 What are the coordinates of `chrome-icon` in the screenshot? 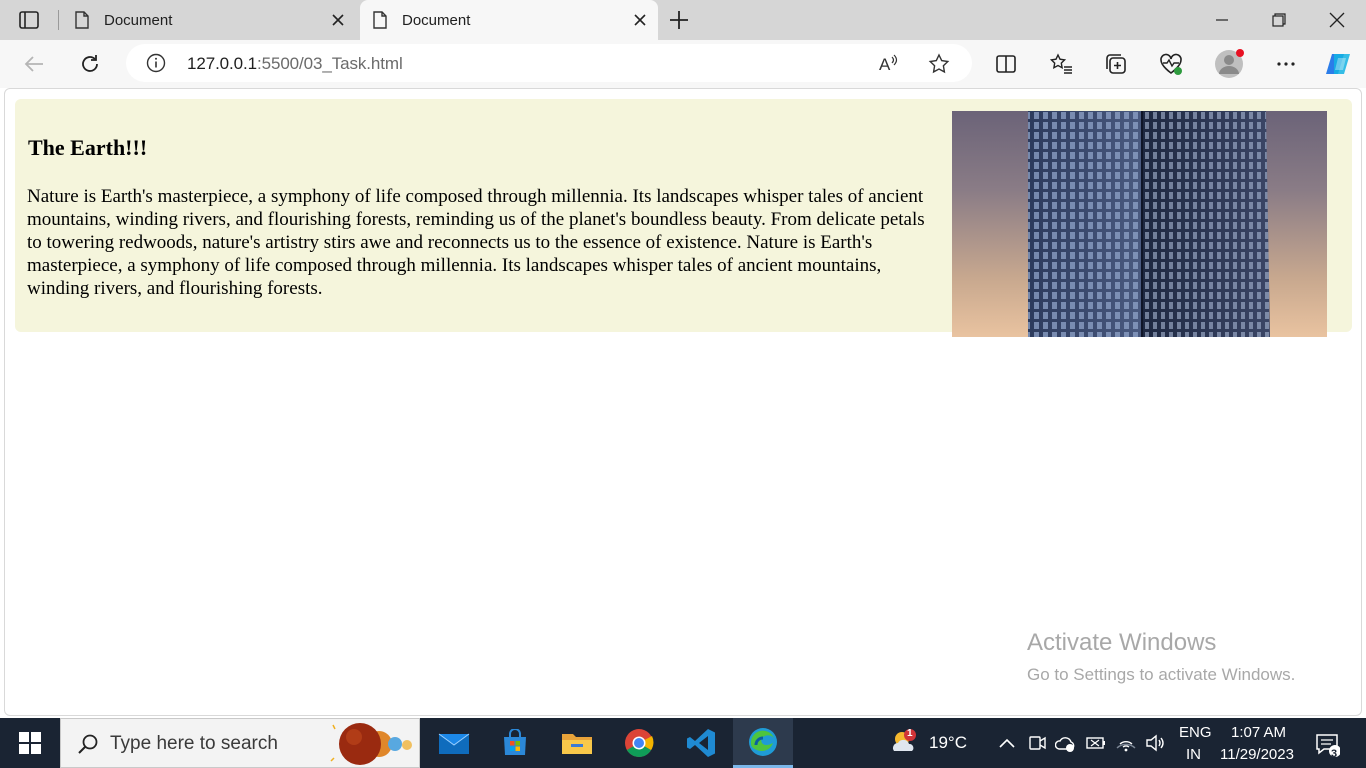 It's located at (639, 743).